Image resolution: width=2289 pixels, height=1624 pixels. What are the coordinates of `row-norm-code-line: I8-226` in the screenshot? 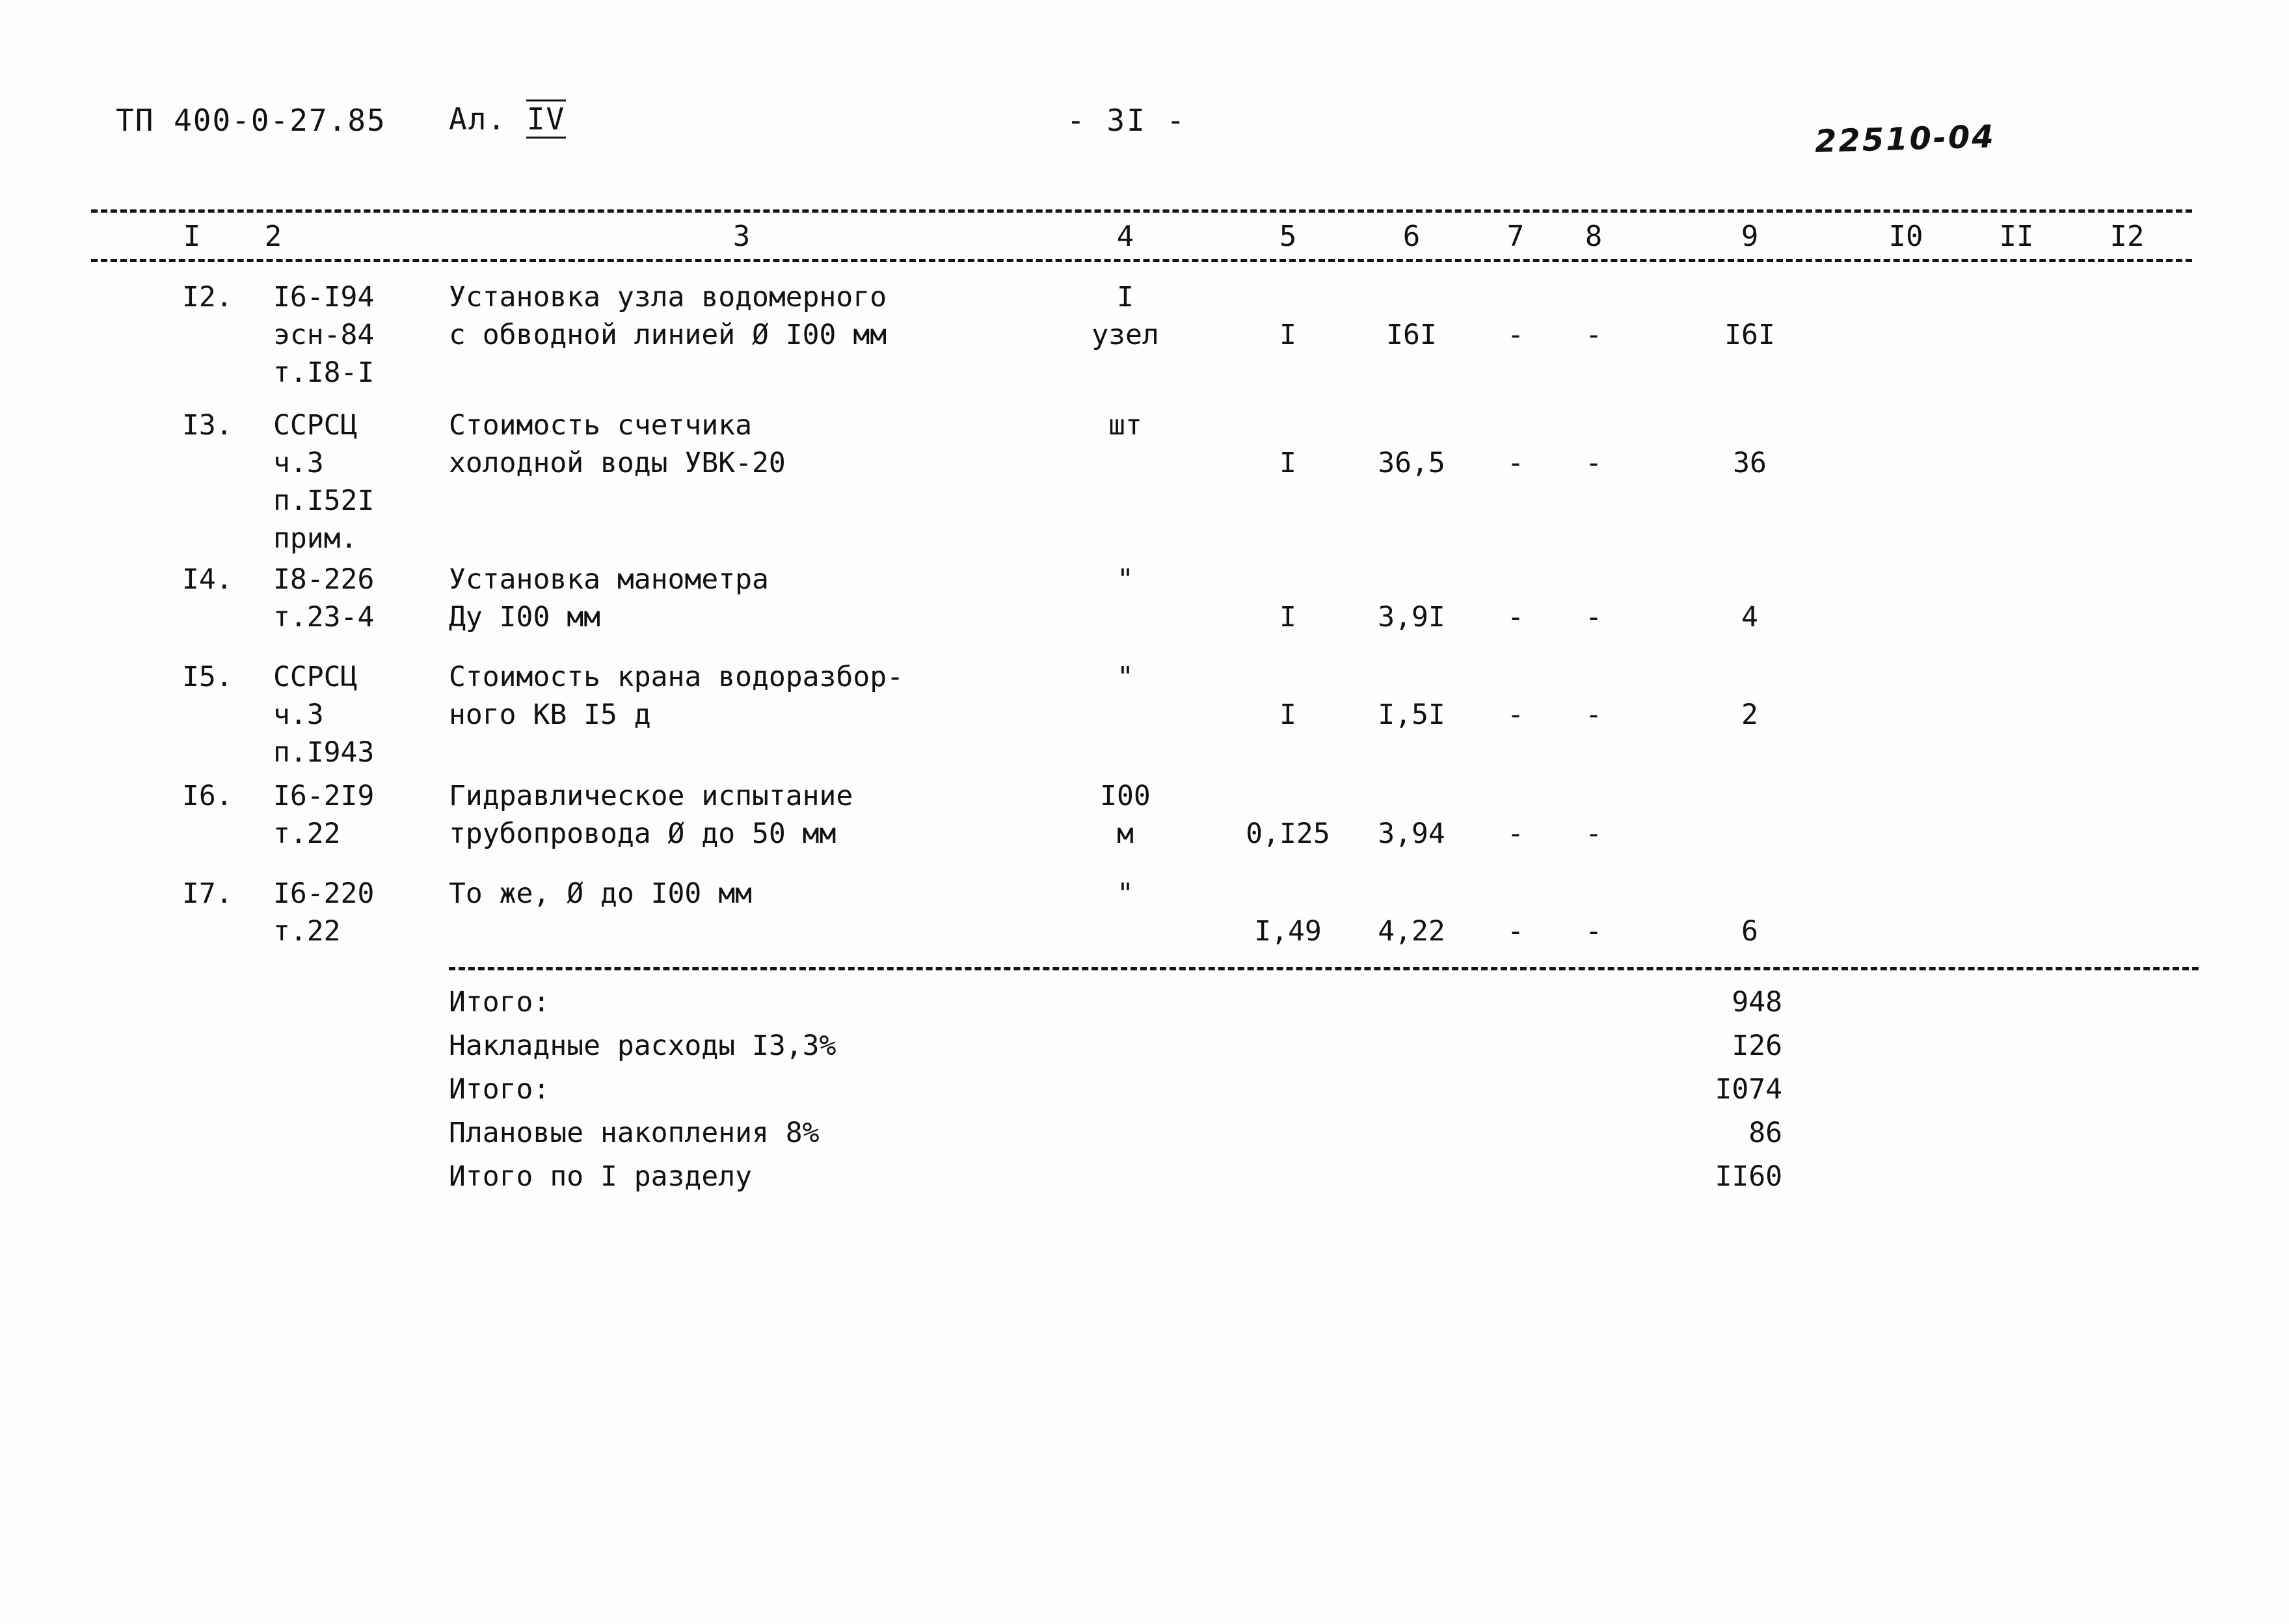 It's located at (324, 579).